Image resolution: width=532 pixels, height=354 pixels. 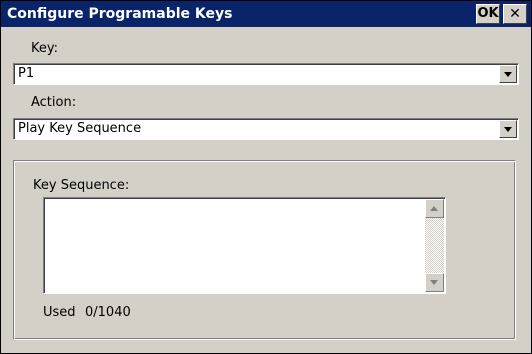 I want to click on window-title: Configure Programable Keys, so click(x=120, y=14).